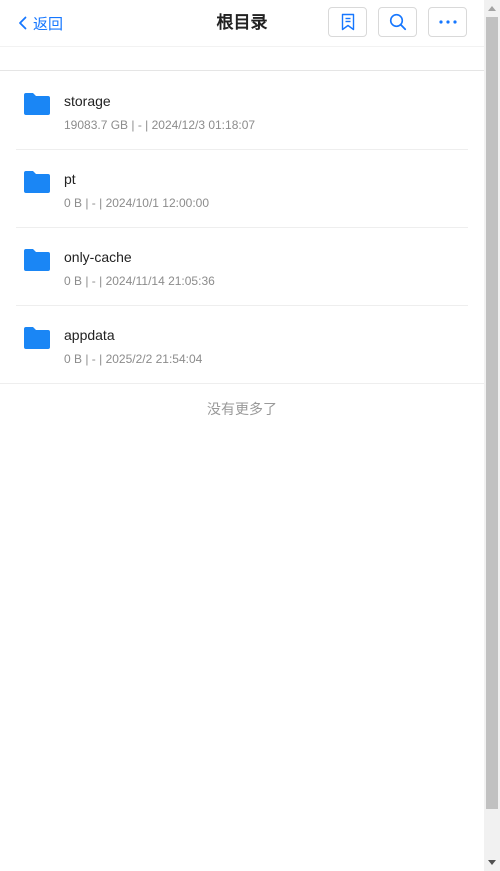 This screenshot has width=500, height=871. What do you see at coordinates (48, 24) in the screenshot?
I see `back-label: 返回` at bounding box center [48, 24].